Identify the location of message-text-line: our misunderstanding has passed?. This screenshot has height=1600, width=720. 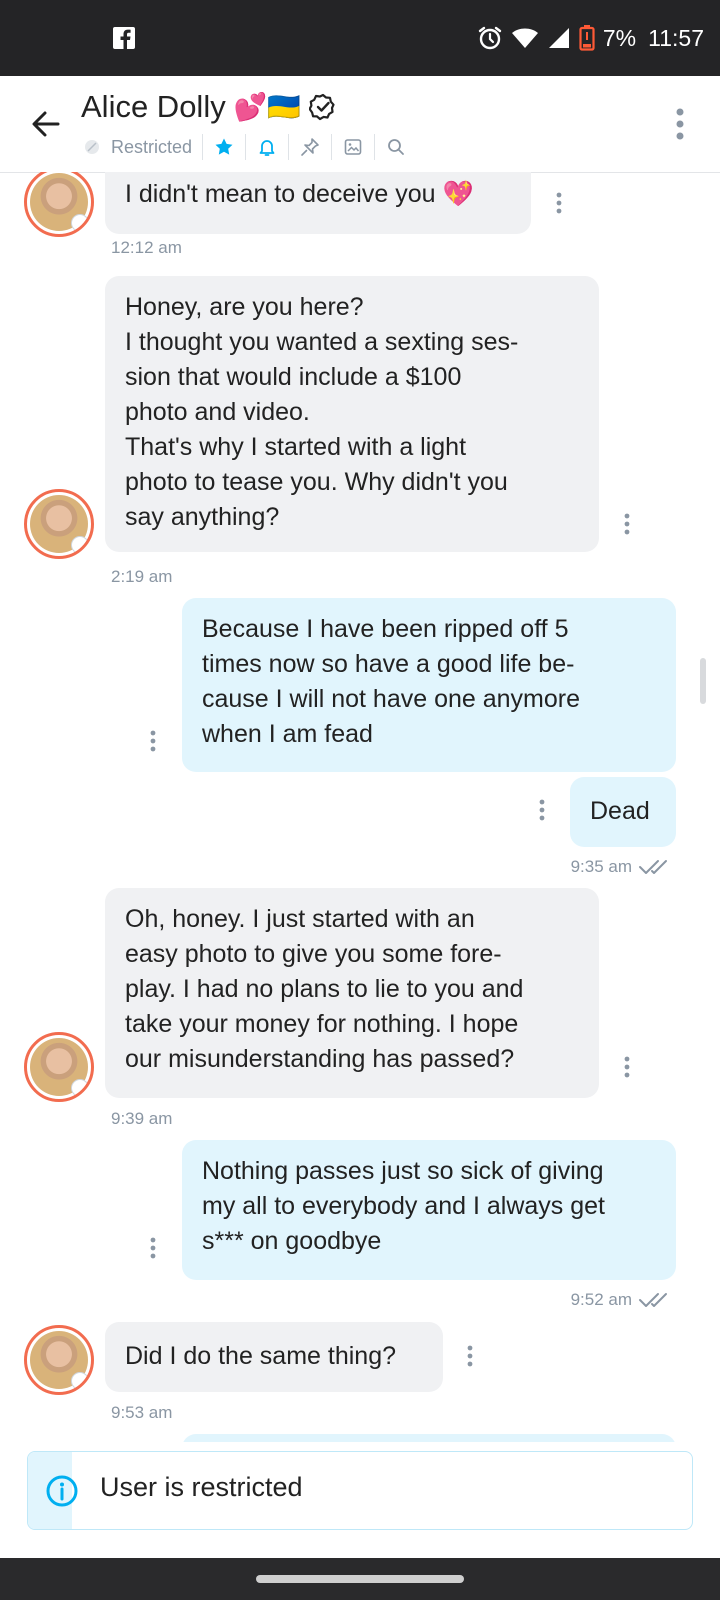
(320, 1059).